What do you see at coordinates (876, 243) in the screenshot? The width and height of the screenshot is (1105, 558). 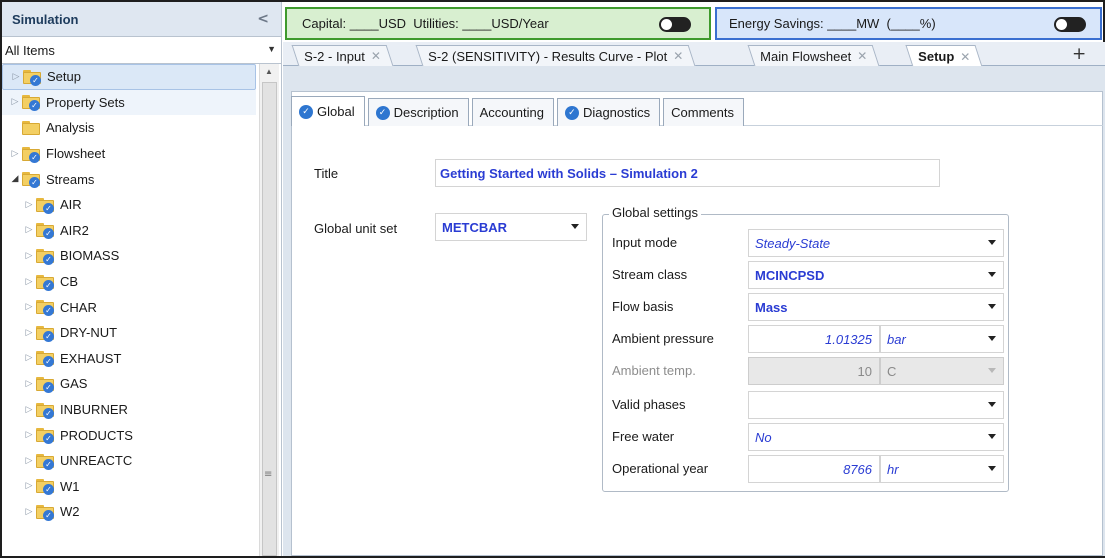 I see `input-mode-select: Steady-State` at bounding box center [876, 243].